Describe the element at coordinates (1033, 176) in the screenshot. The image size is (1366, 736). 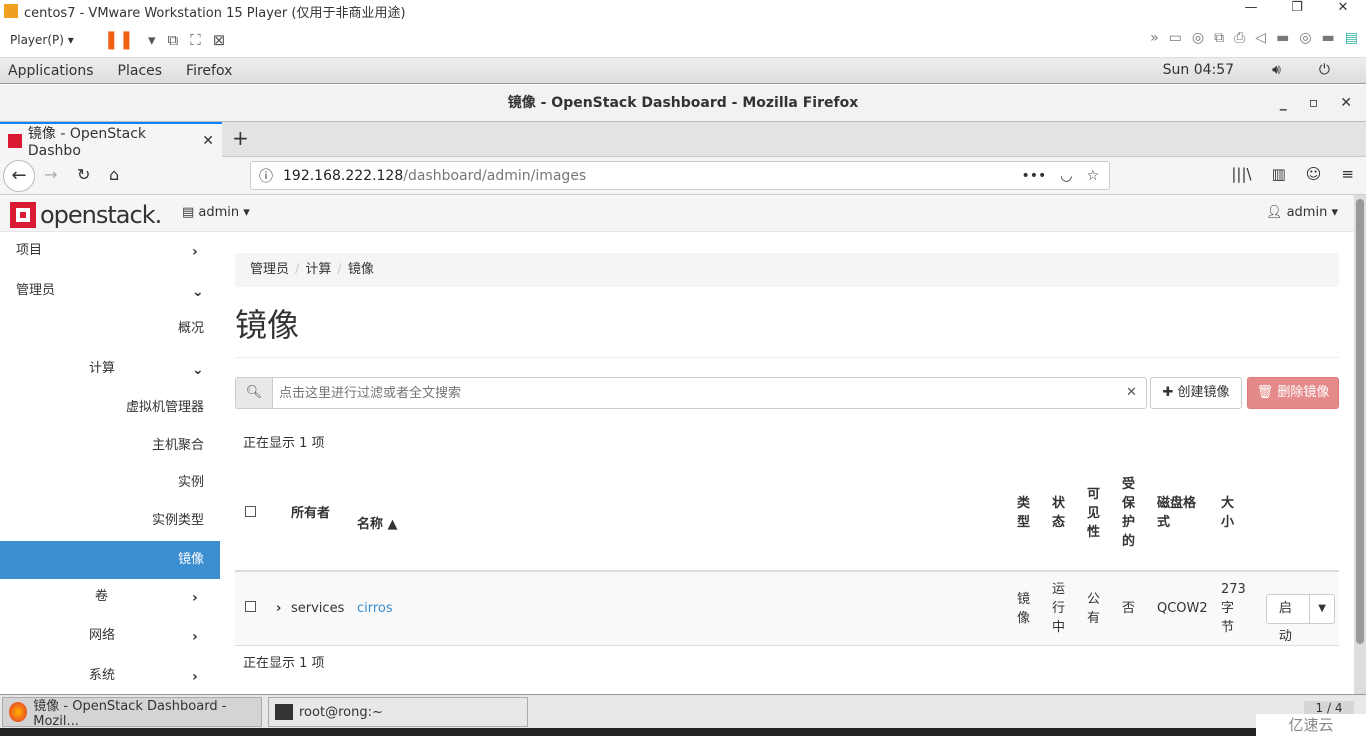
I see `page-actions-icon: •••` at that location.